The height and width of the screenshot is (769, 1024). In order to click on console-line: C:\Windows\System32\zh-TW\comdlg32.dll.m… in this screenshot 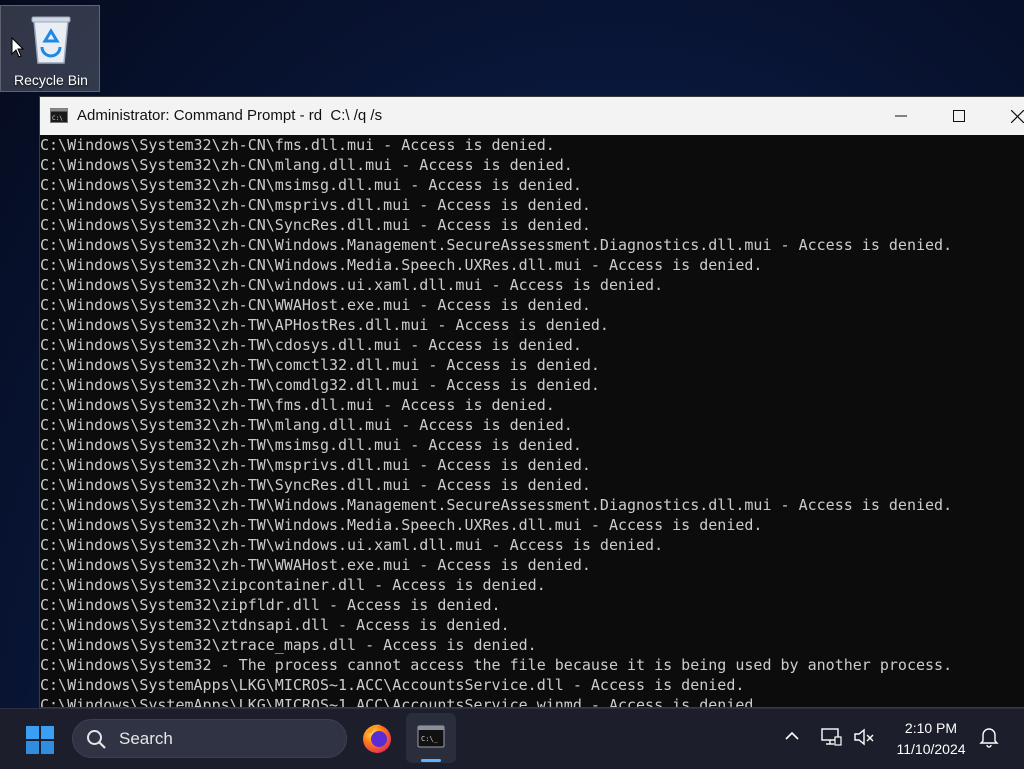, I will do `click(320, 385)`.